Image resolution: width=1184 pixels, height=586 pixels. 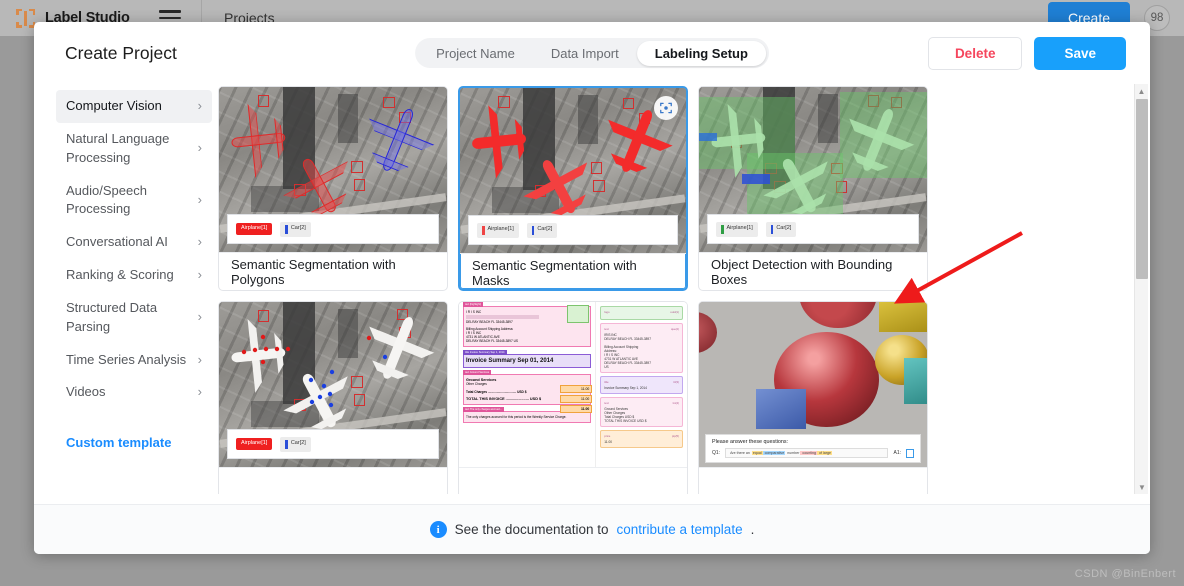 What do you see at coordinates (118, 147) in the screenshot?
I see `sidebar-item-label: Natural Language Processing` at bounding box center [118, 147].